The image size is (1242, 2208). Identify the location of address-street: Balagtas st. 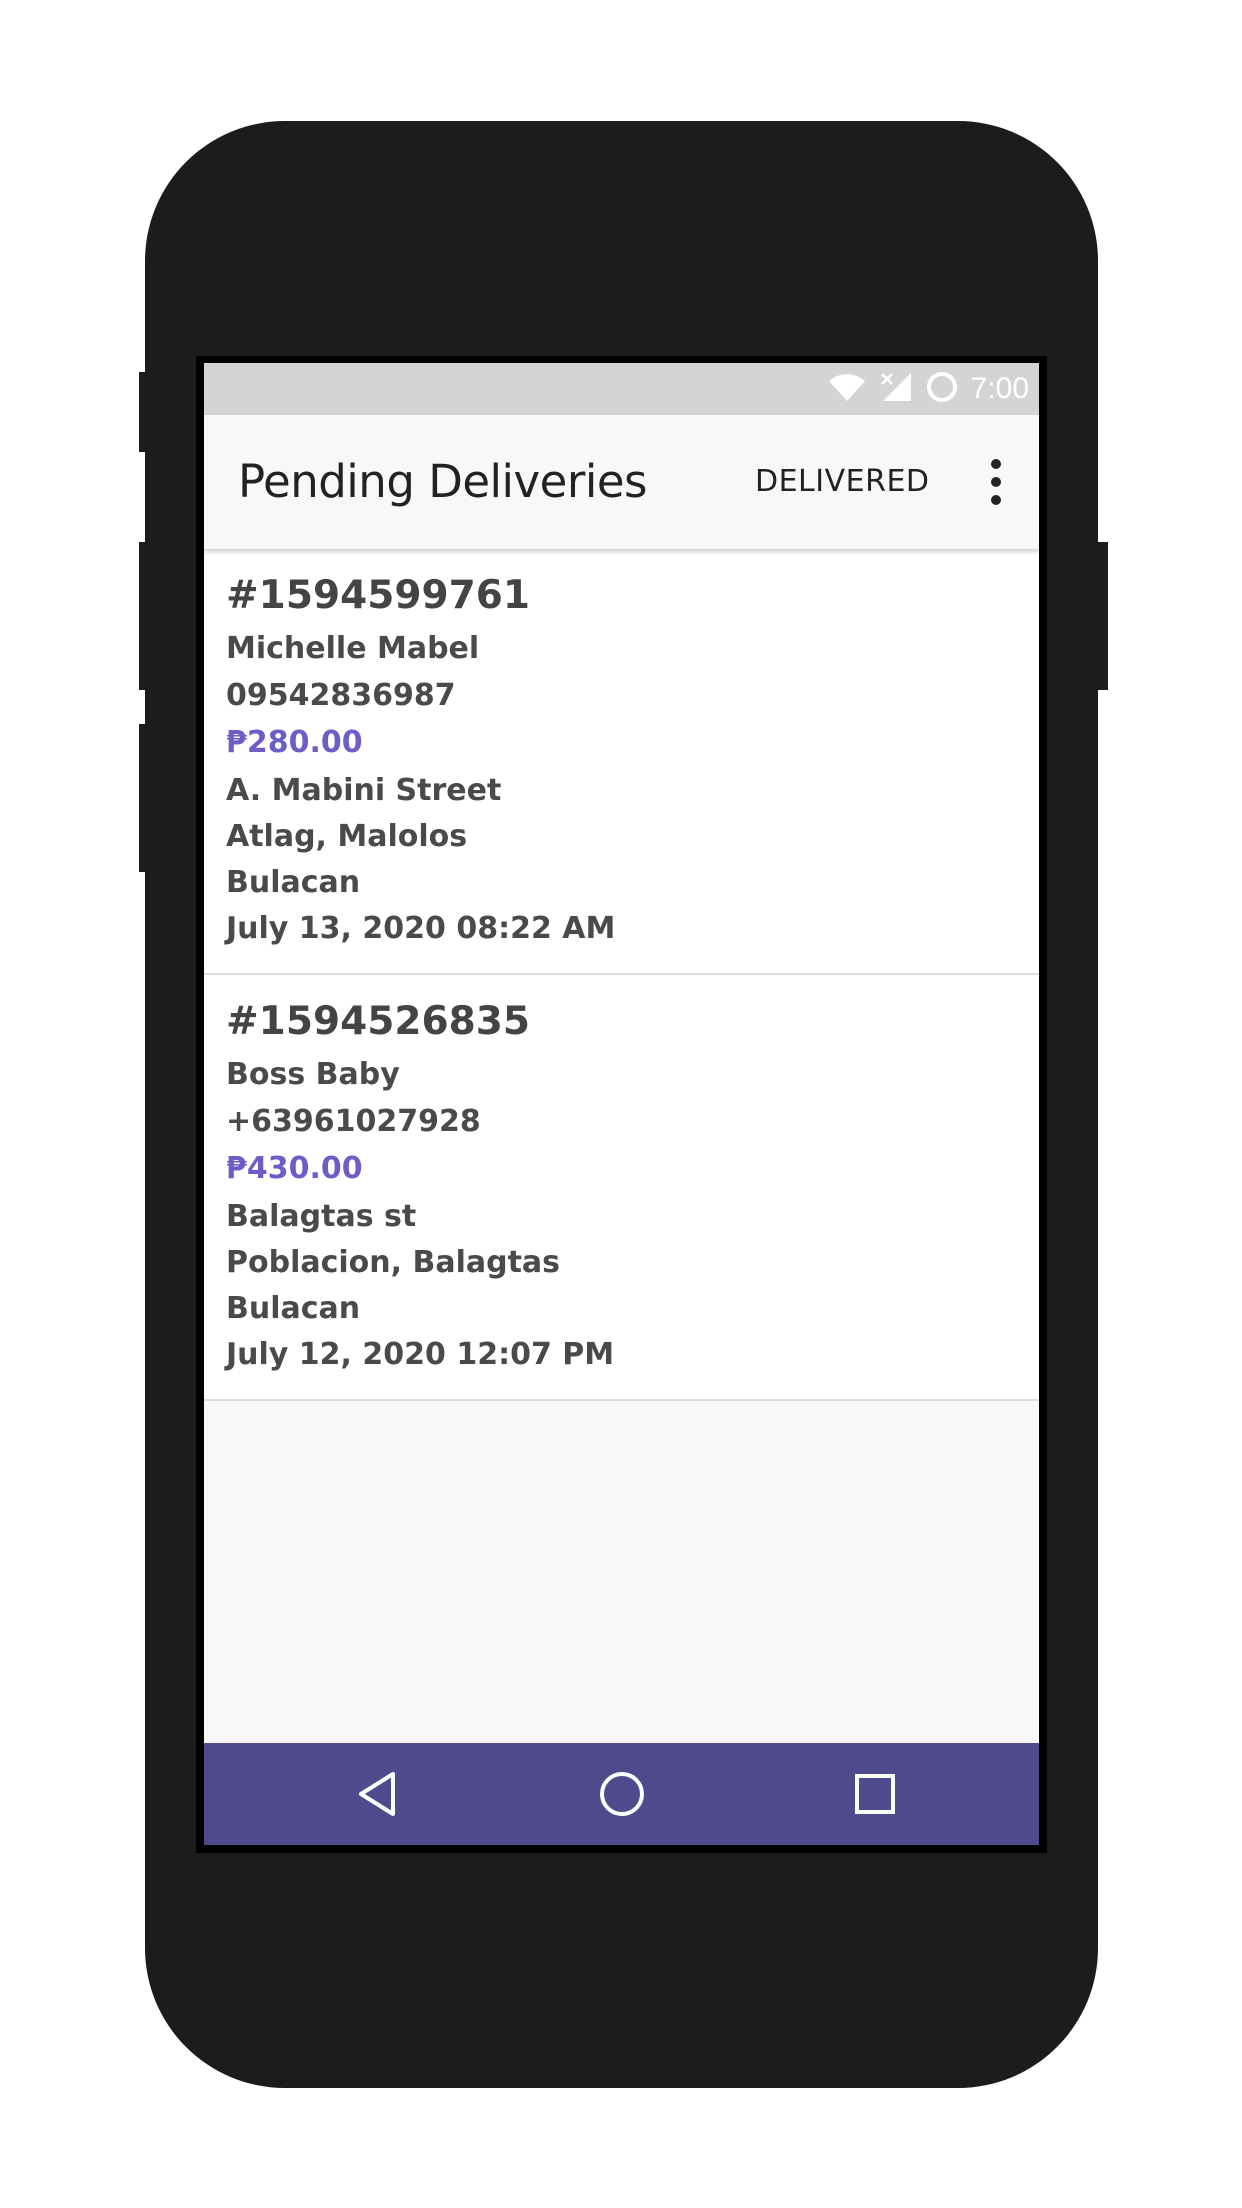
(321, 1216).